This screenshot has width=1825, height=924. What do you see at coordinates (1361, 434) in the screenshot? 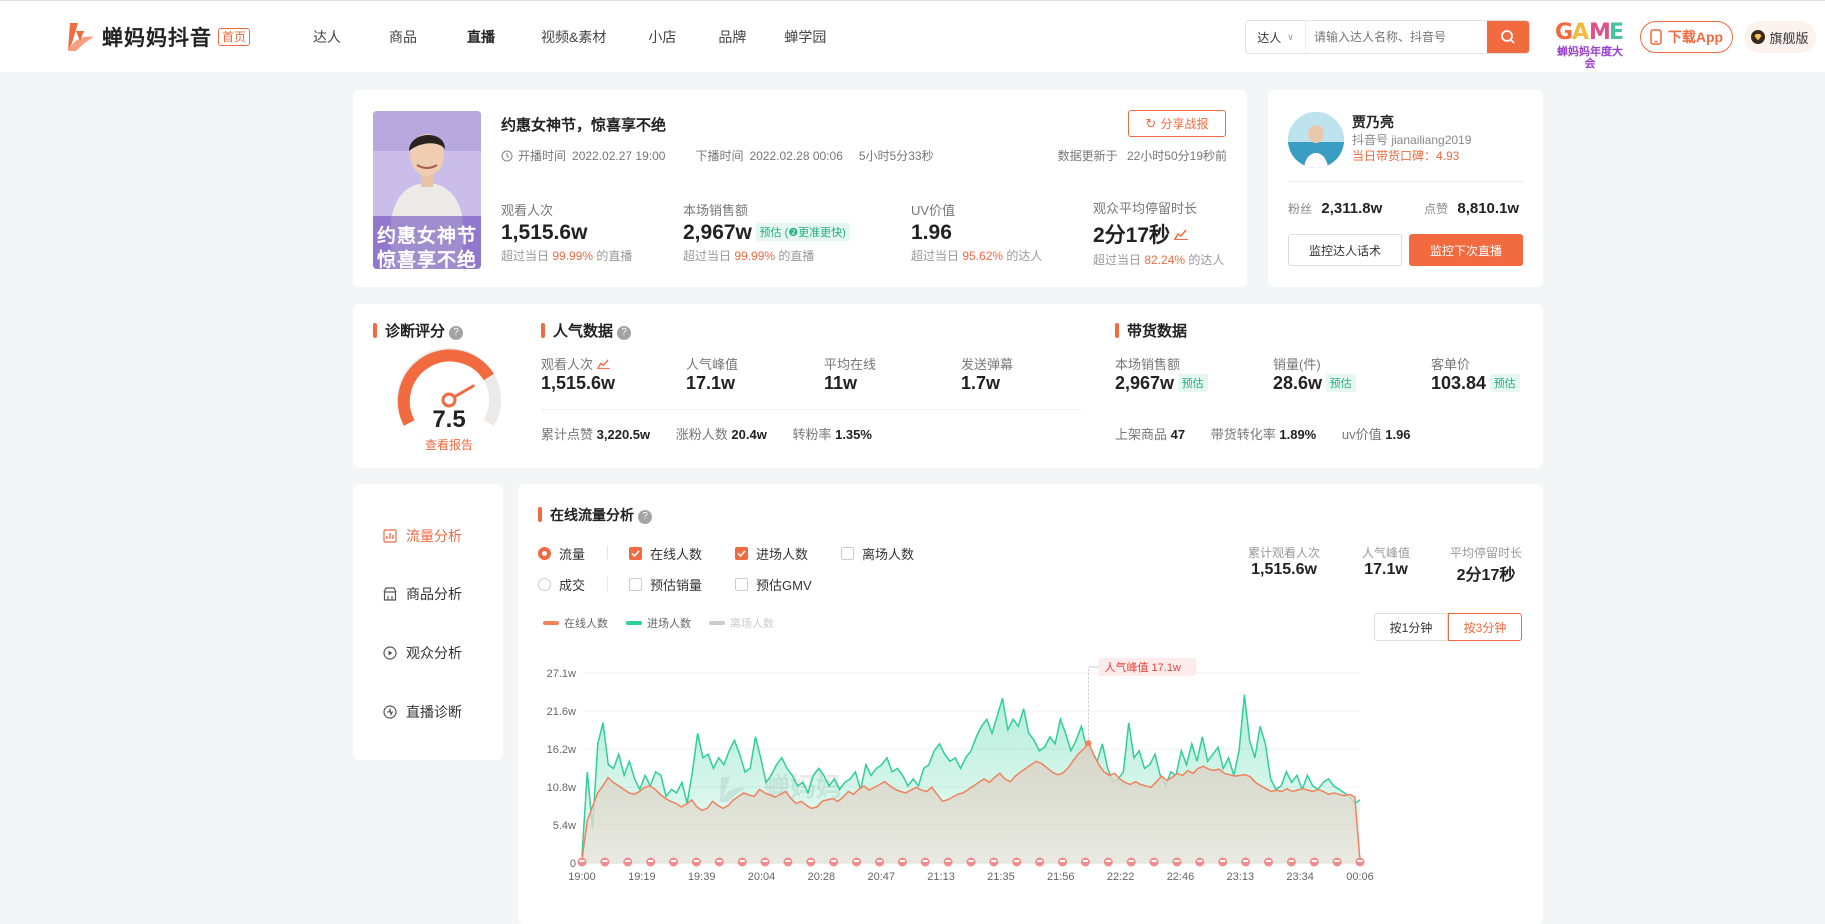
I see `sub-label: uv价值` at bounding box center [1361, 434].